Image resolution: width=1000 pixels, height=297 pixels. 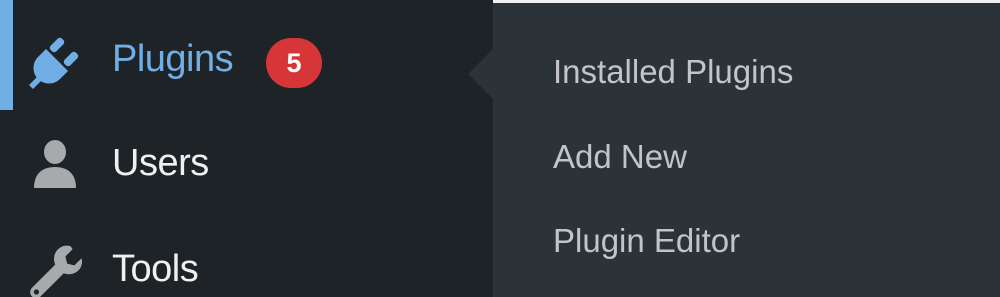 What do you see at coordinates (246, 261) in the screenshot?
I see `menu-item-tools: Tools` at bounding box center [246, 261].